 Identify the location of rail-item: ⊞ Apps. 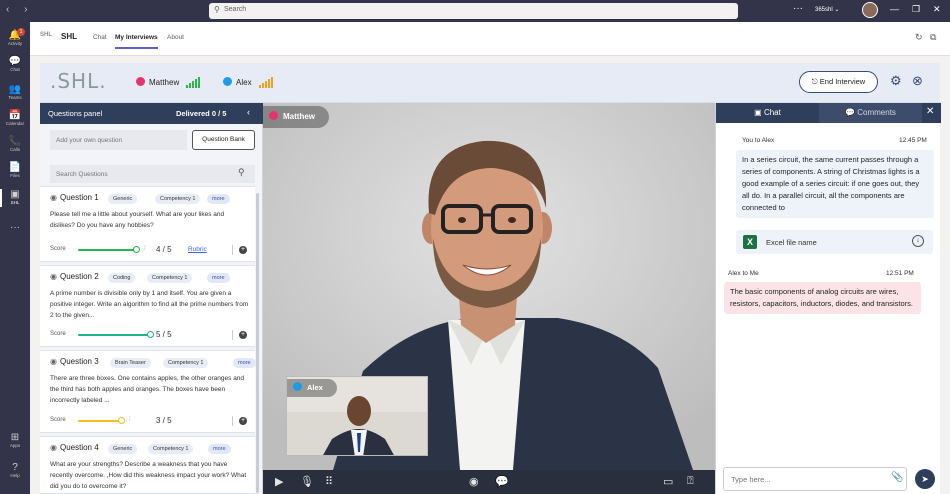
(15, 440).